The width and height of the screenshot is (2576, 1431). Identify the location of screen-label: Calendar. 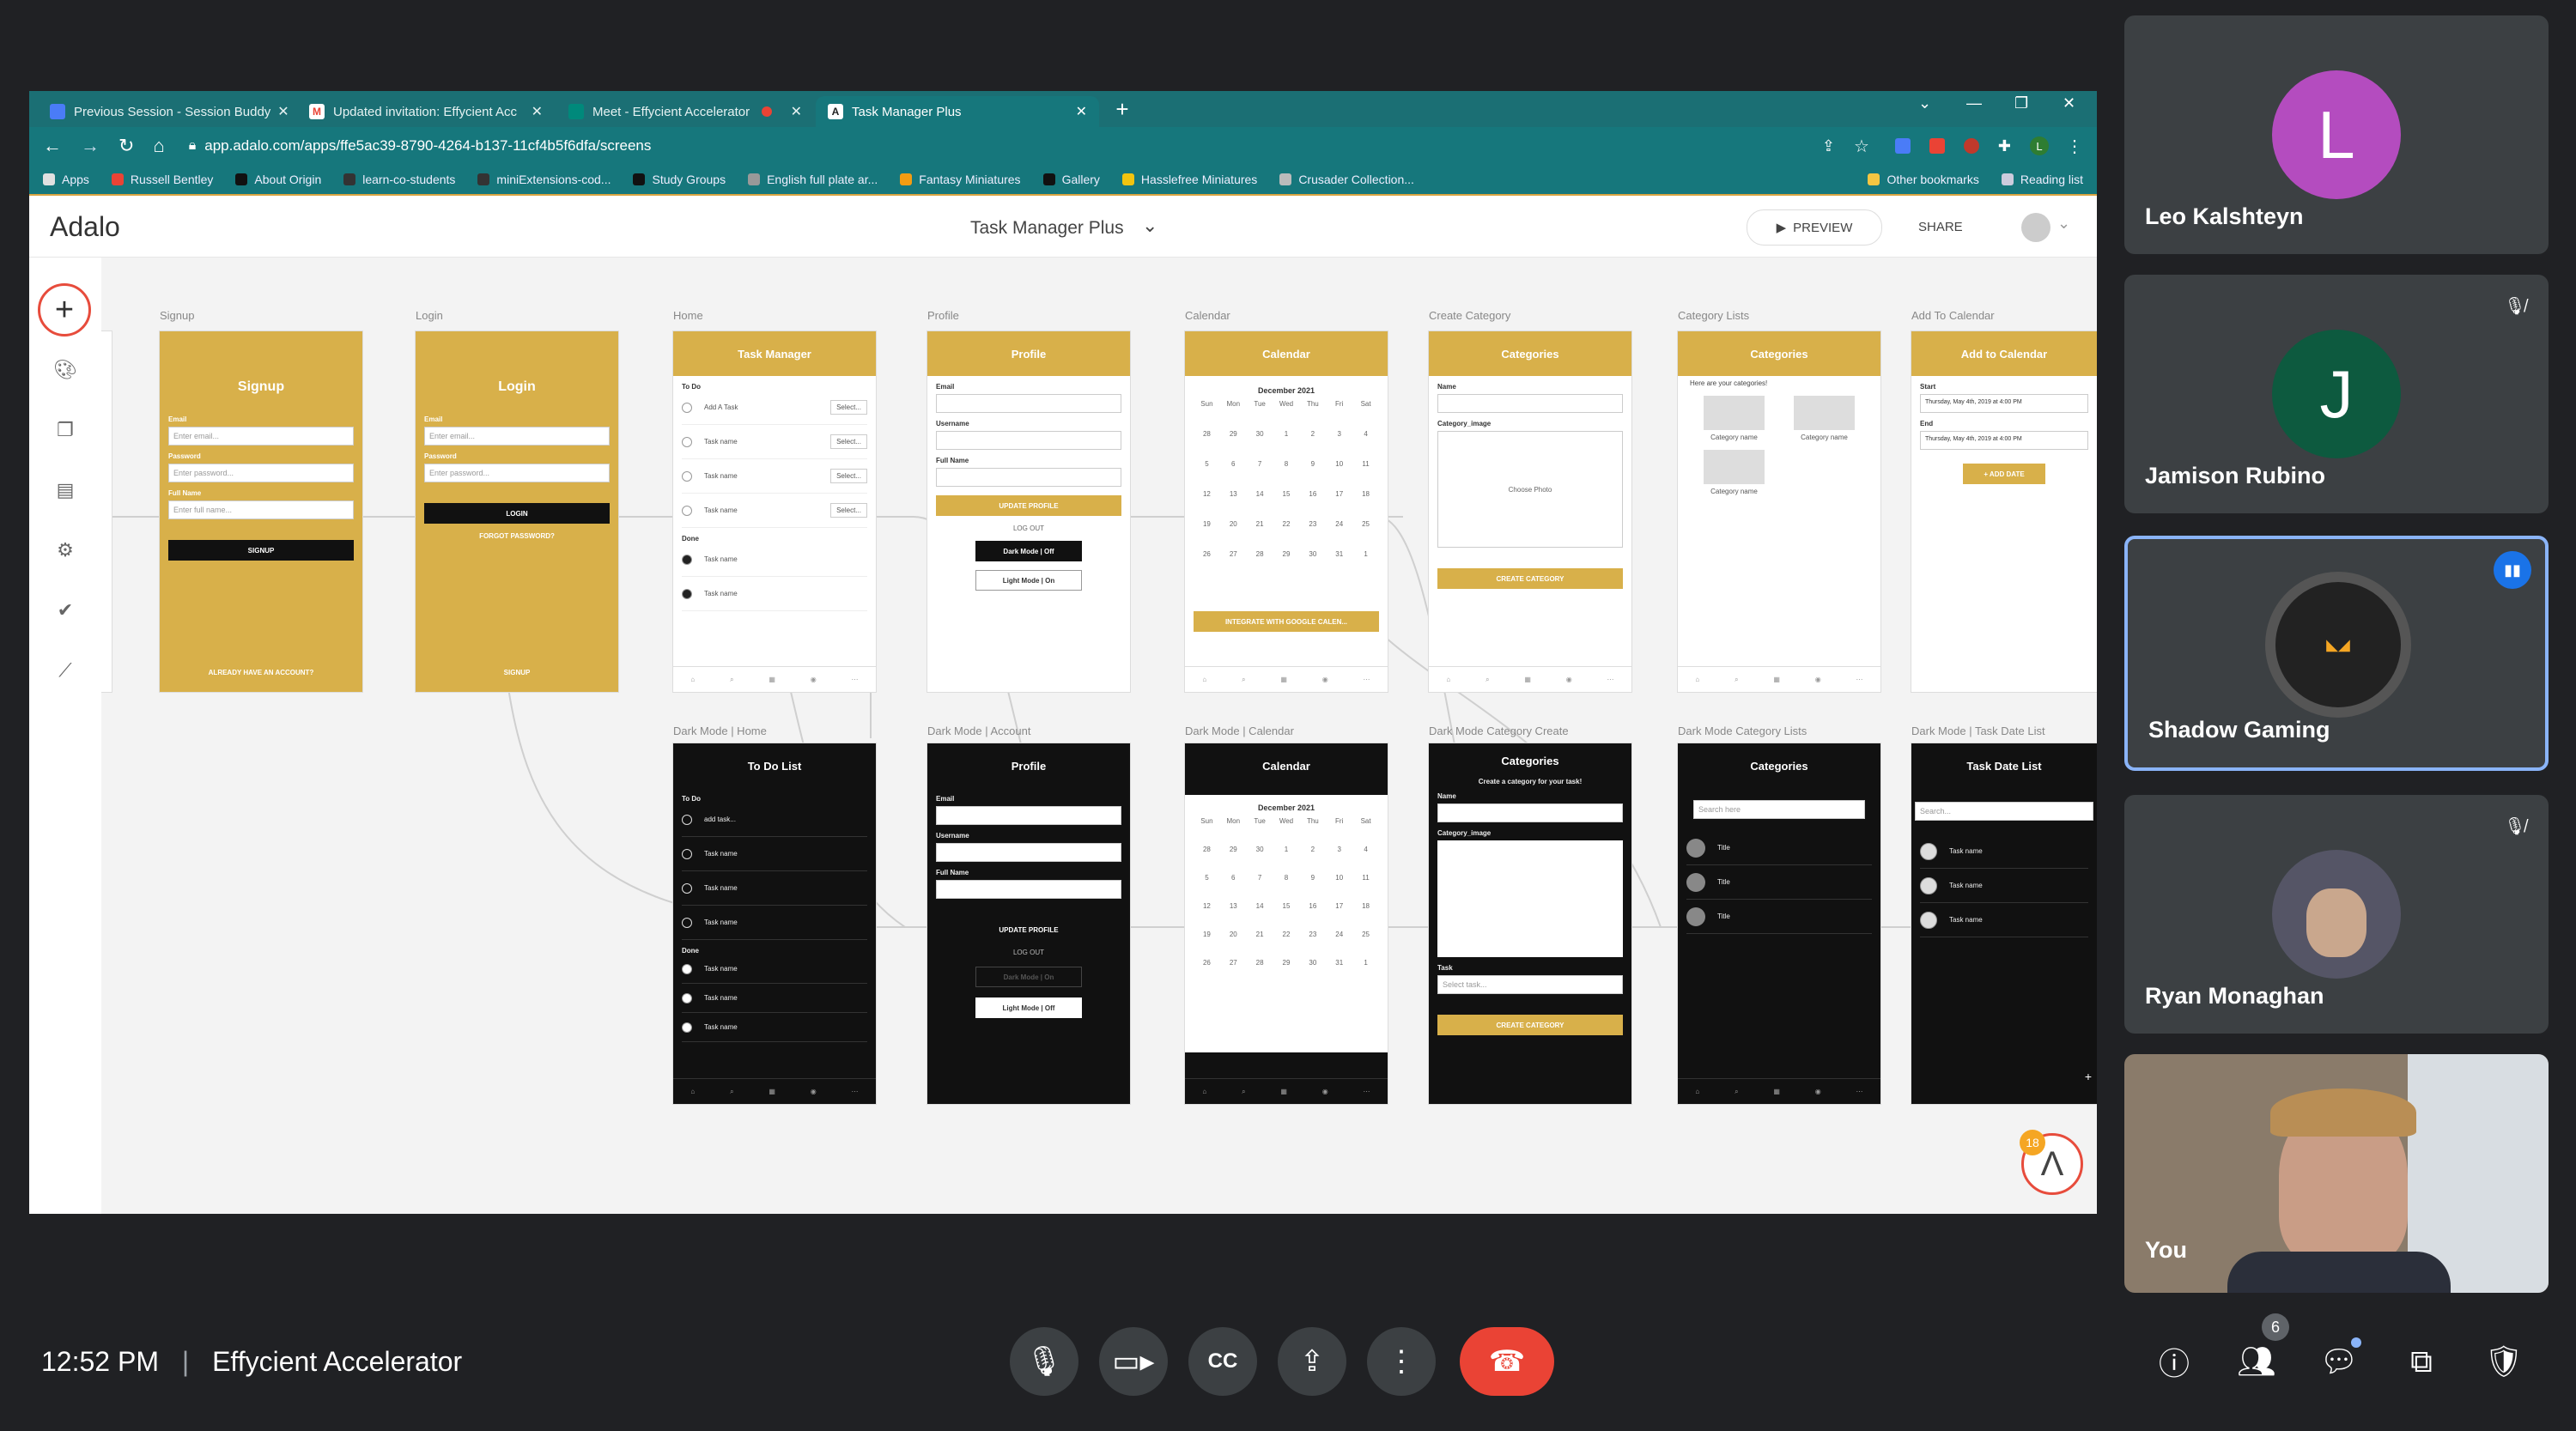
(1207, 316).